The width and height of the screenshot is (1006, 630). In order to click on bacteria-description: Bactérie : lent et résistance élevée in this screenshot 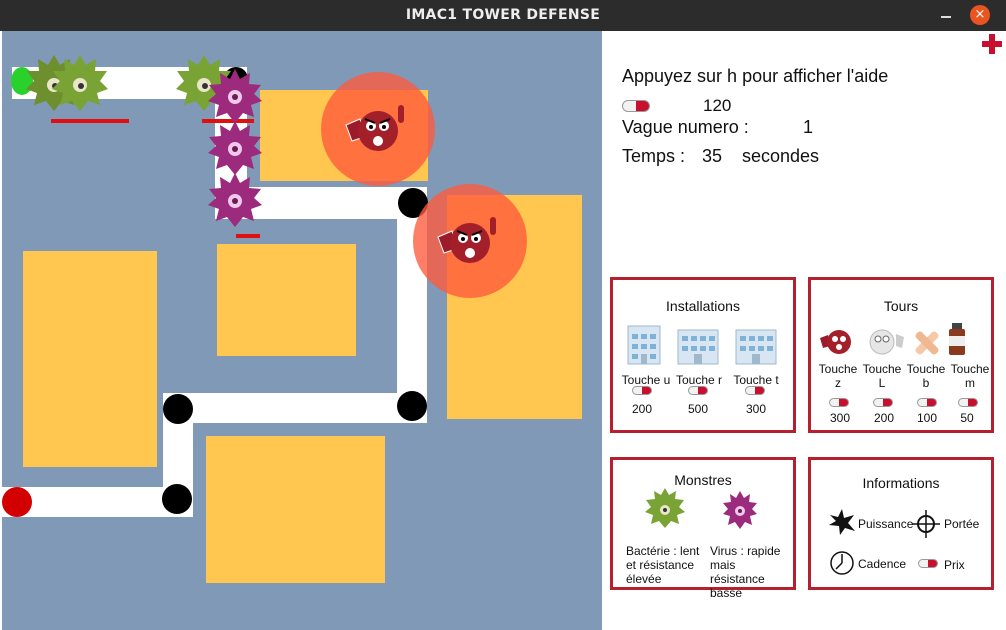, I will do `click(663, 565)`.